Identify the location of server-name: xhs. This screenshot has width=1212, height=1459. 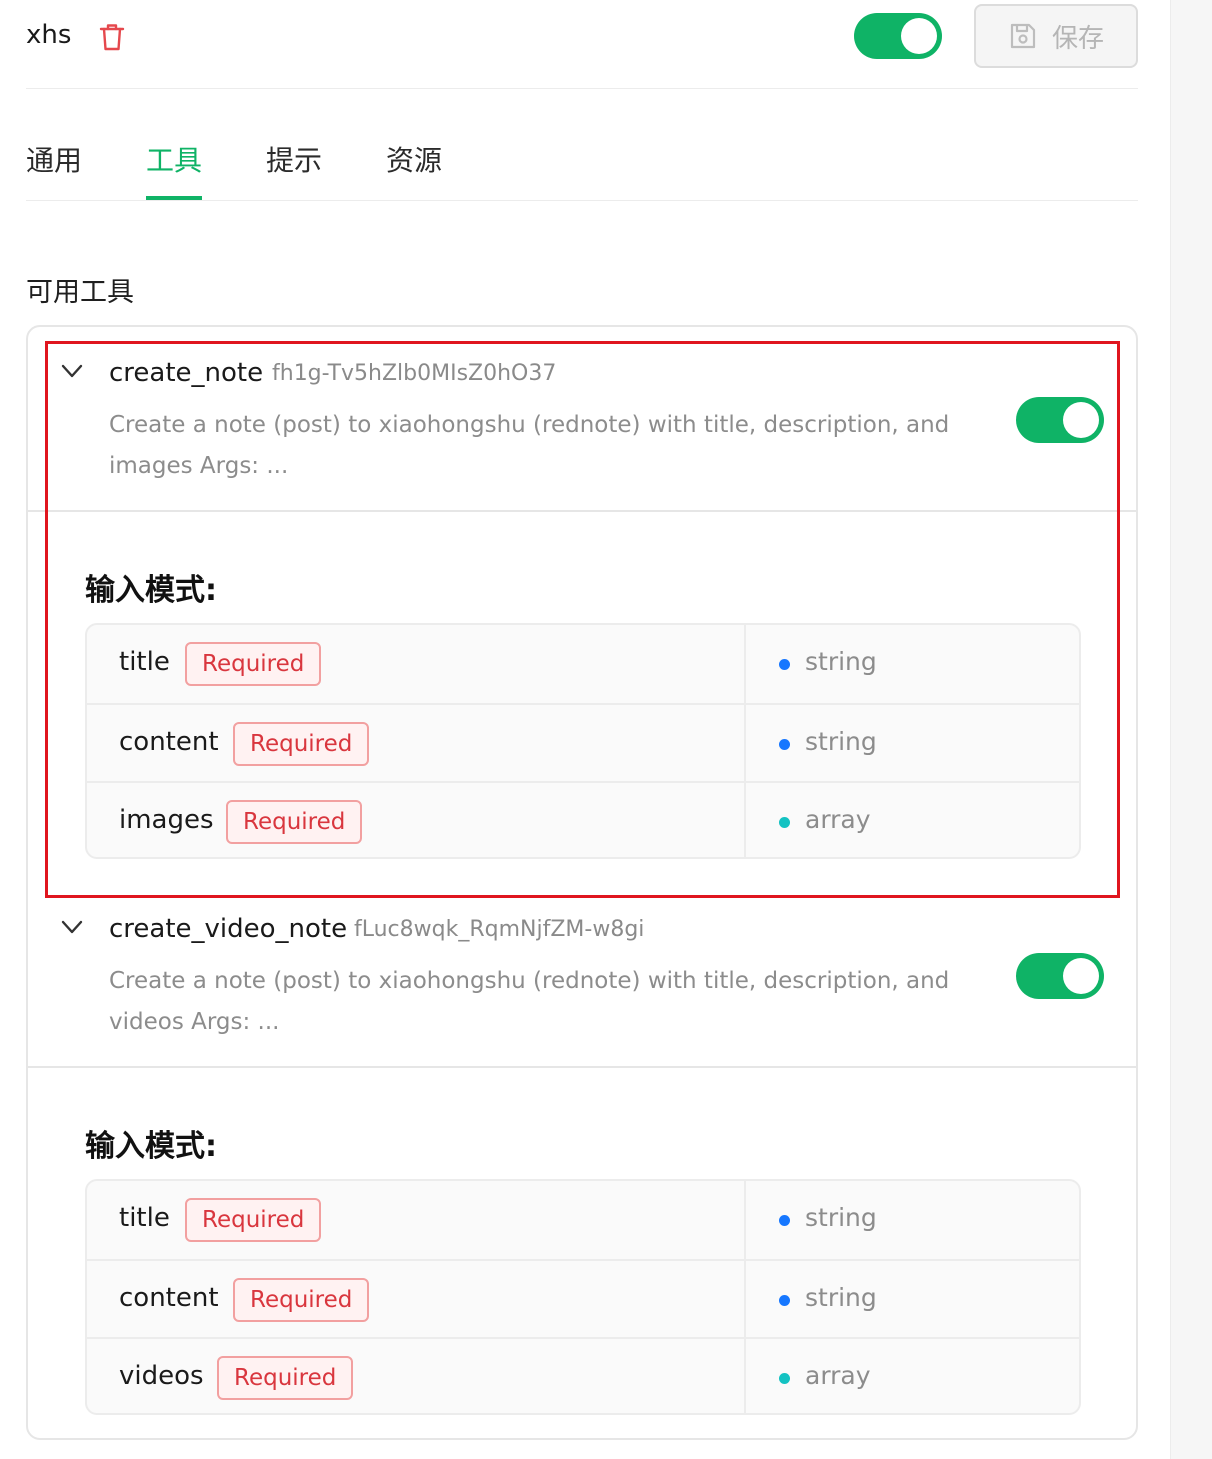
(49, 35).